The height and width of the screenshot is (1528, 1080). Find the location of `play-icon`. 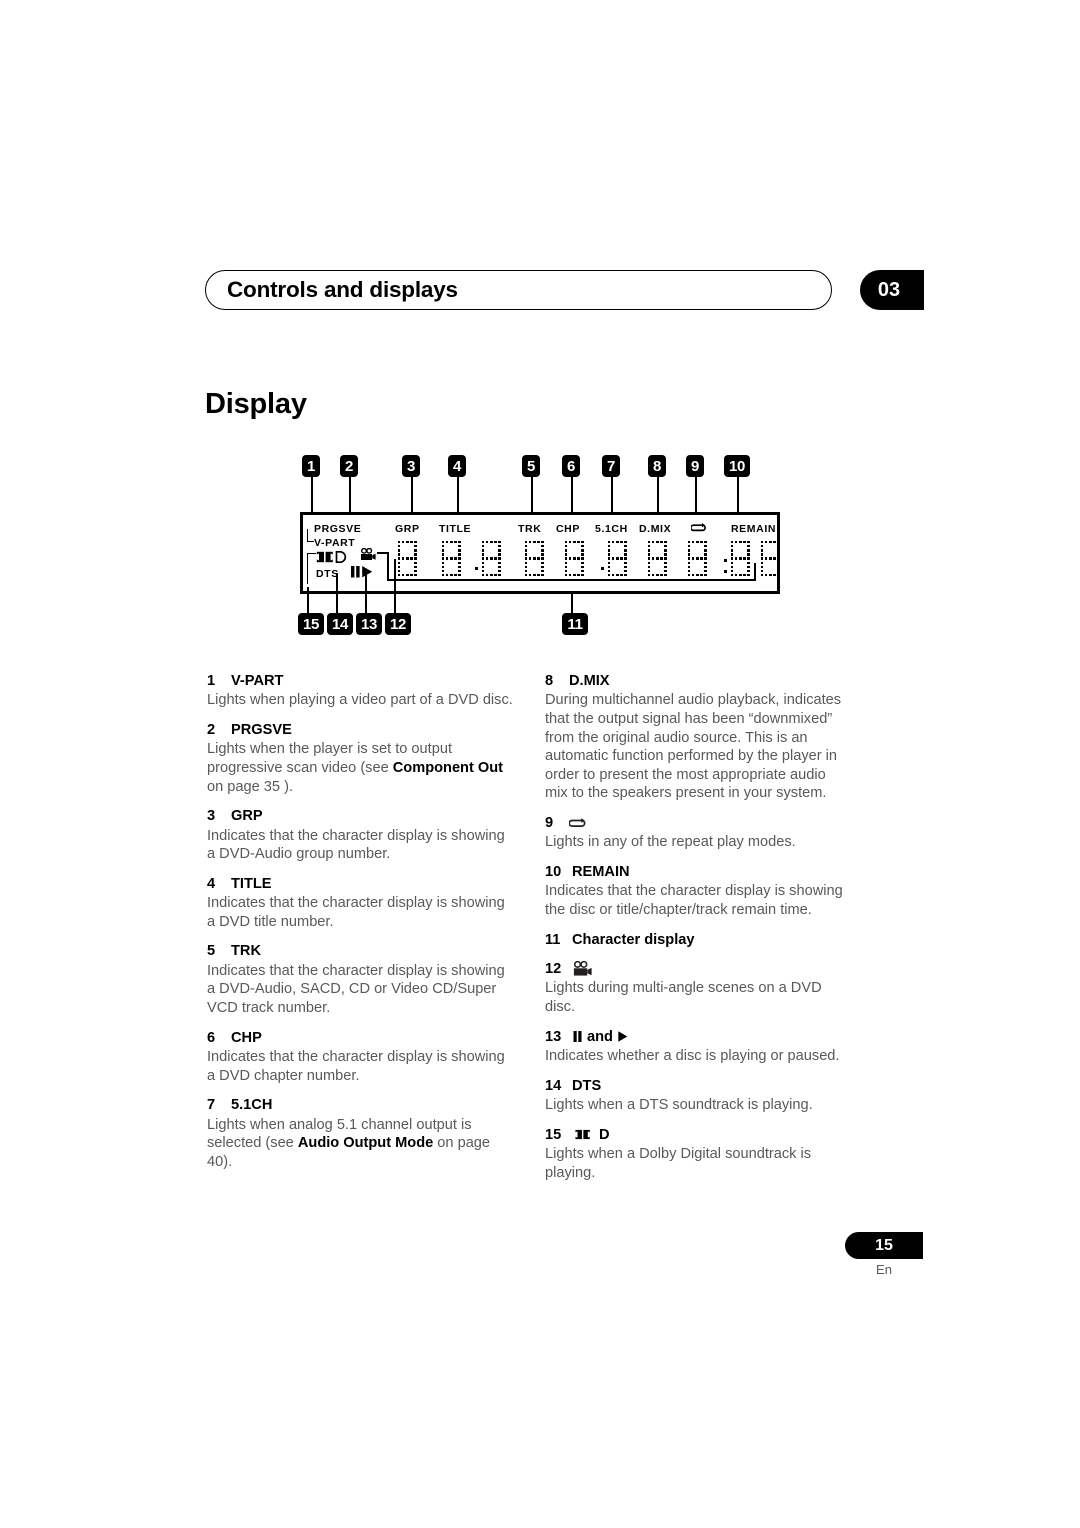

play-icon is located at coordinates (623, 1037).